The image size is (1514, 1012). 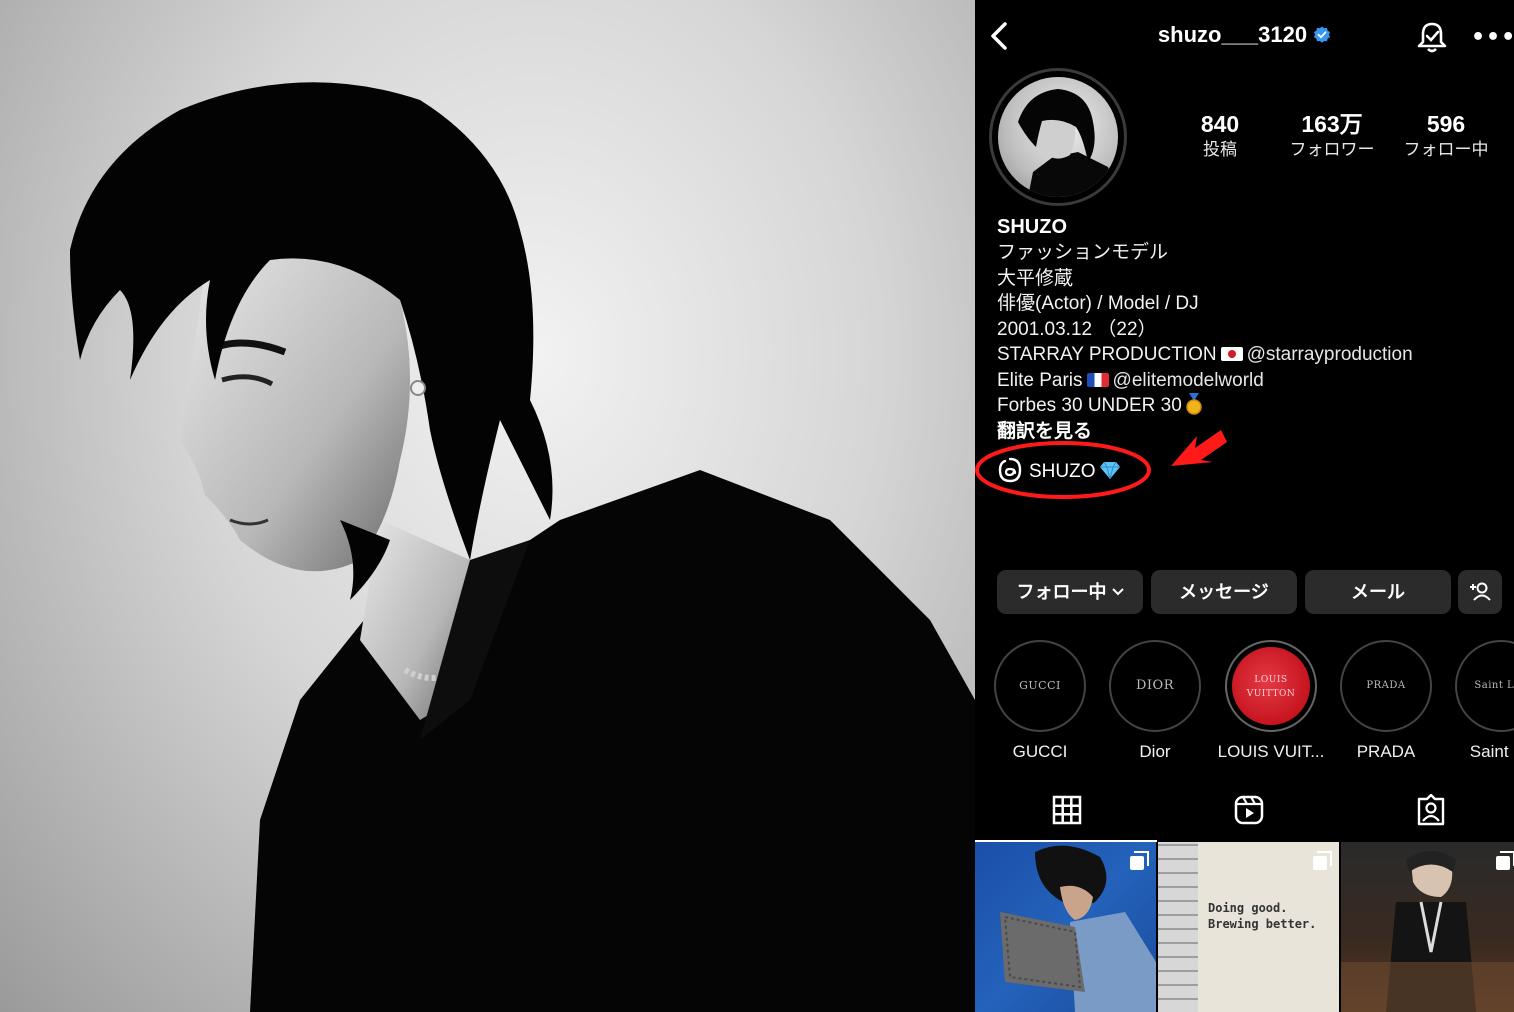 I want to click on france-flag-icon, so click(x=1097, y=379).